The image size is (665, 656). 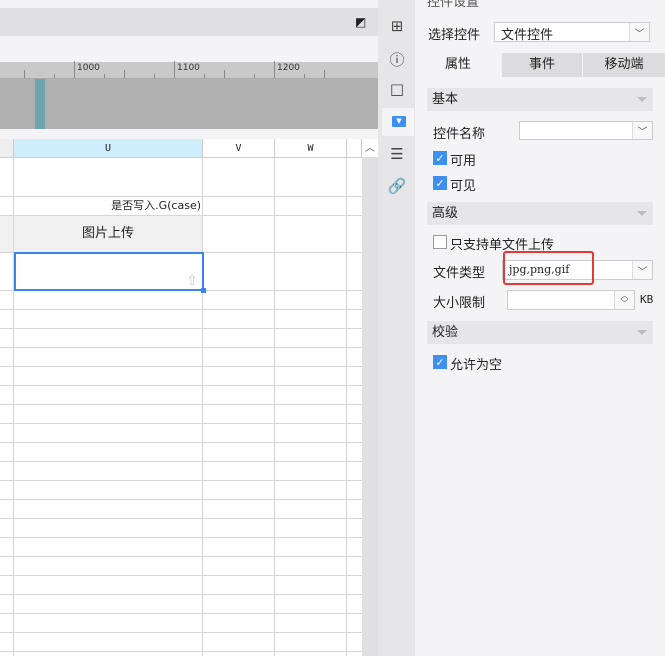 What do you see at coordinates (463, 161) in the screenshot?
I see `enabled-label: 可用` at bounding box center [463, 161].